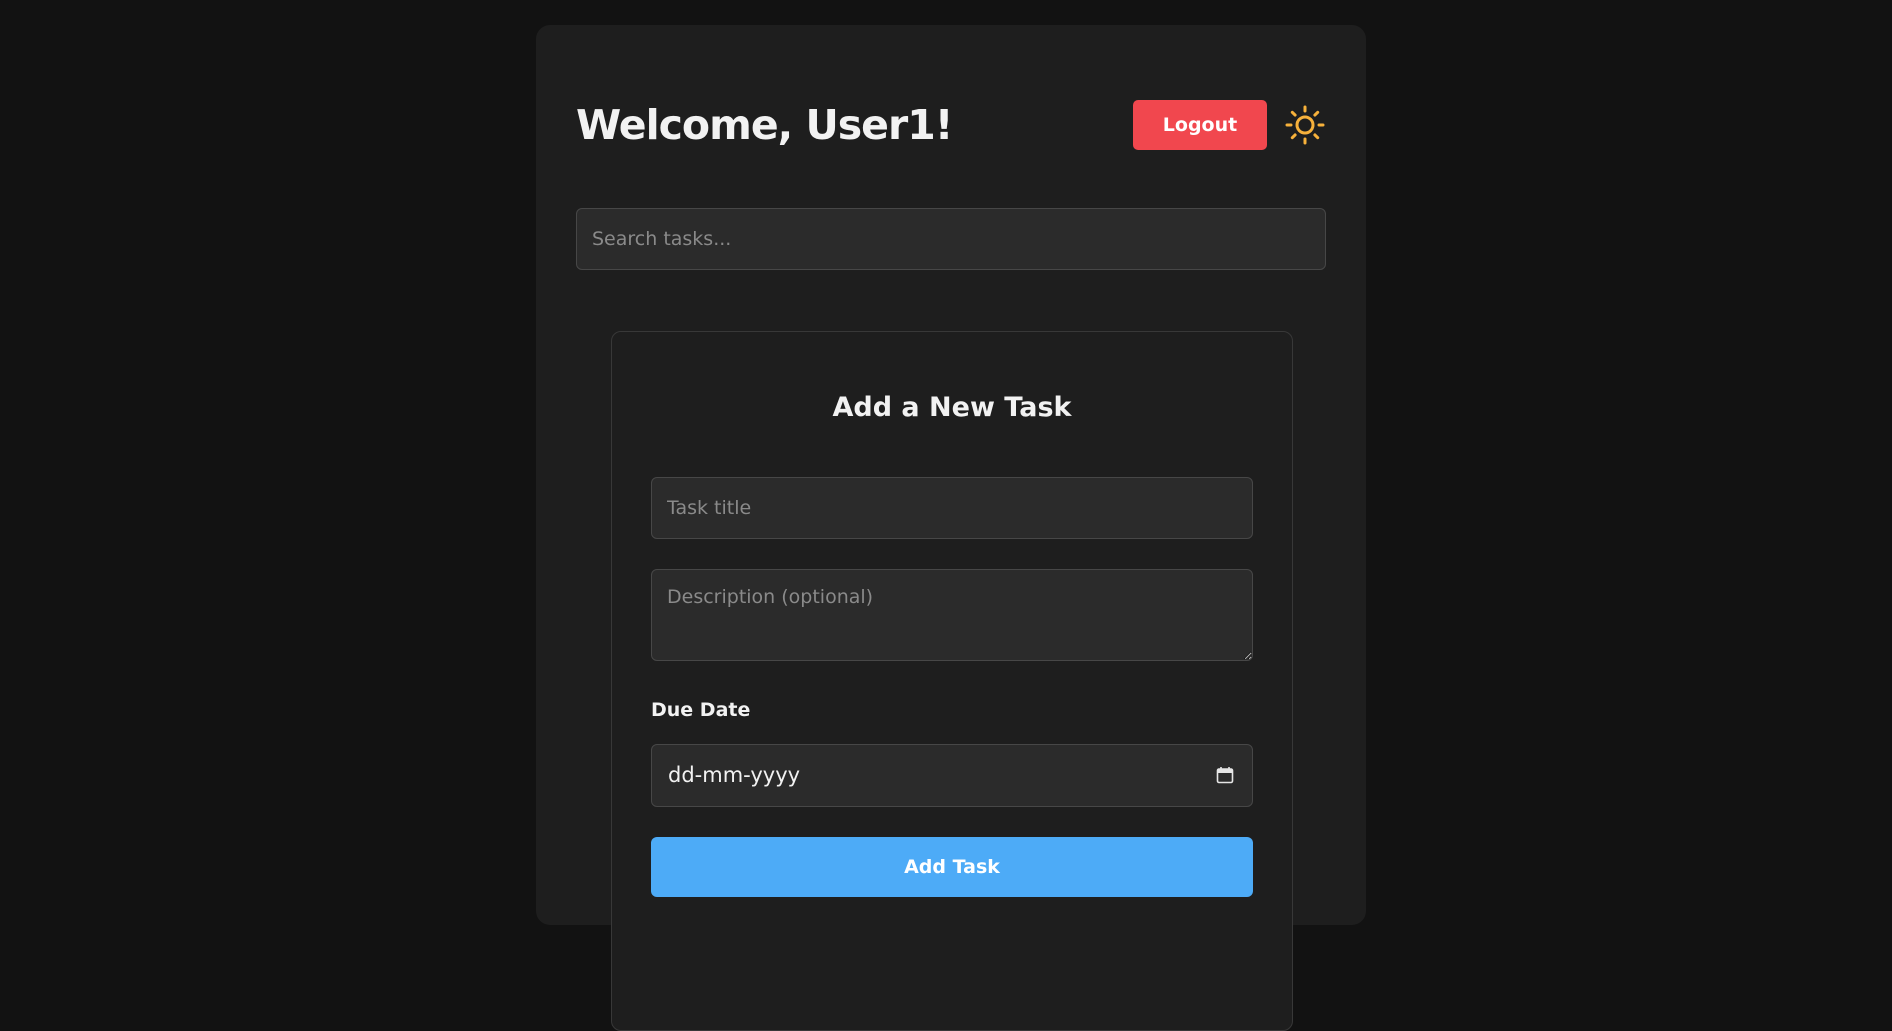  I want to click on header: Welcome, User1! Logout, so click(951, 125).